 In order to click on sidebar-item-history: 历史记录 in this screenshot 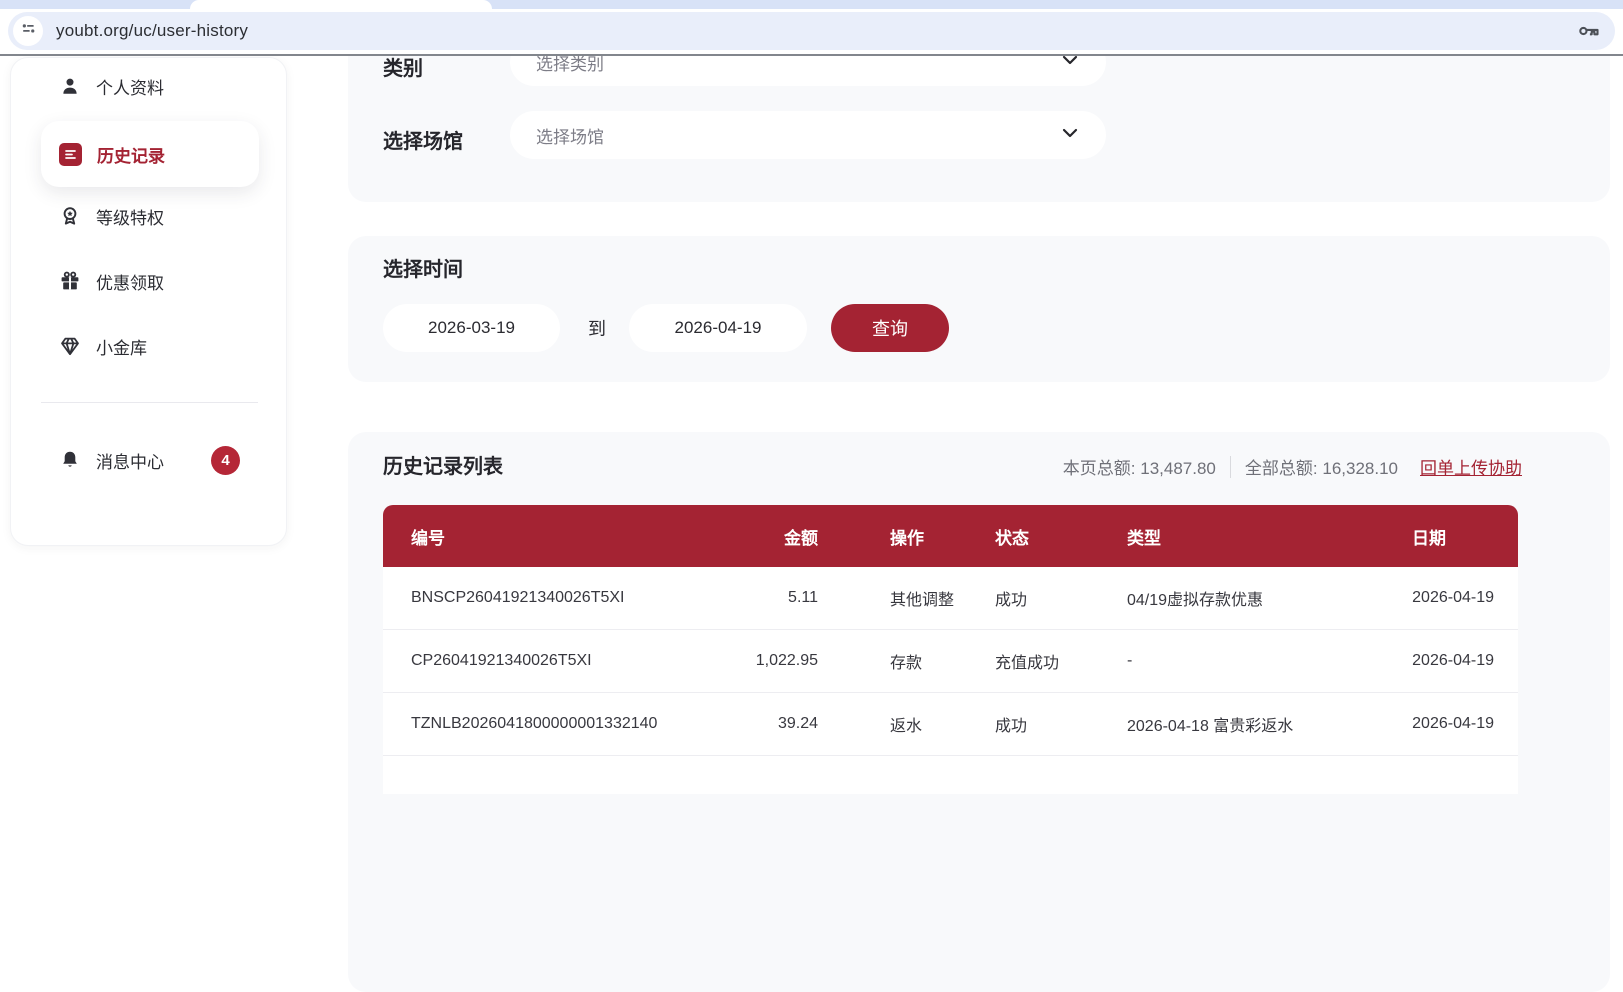, I will do `click(150, 154)`.